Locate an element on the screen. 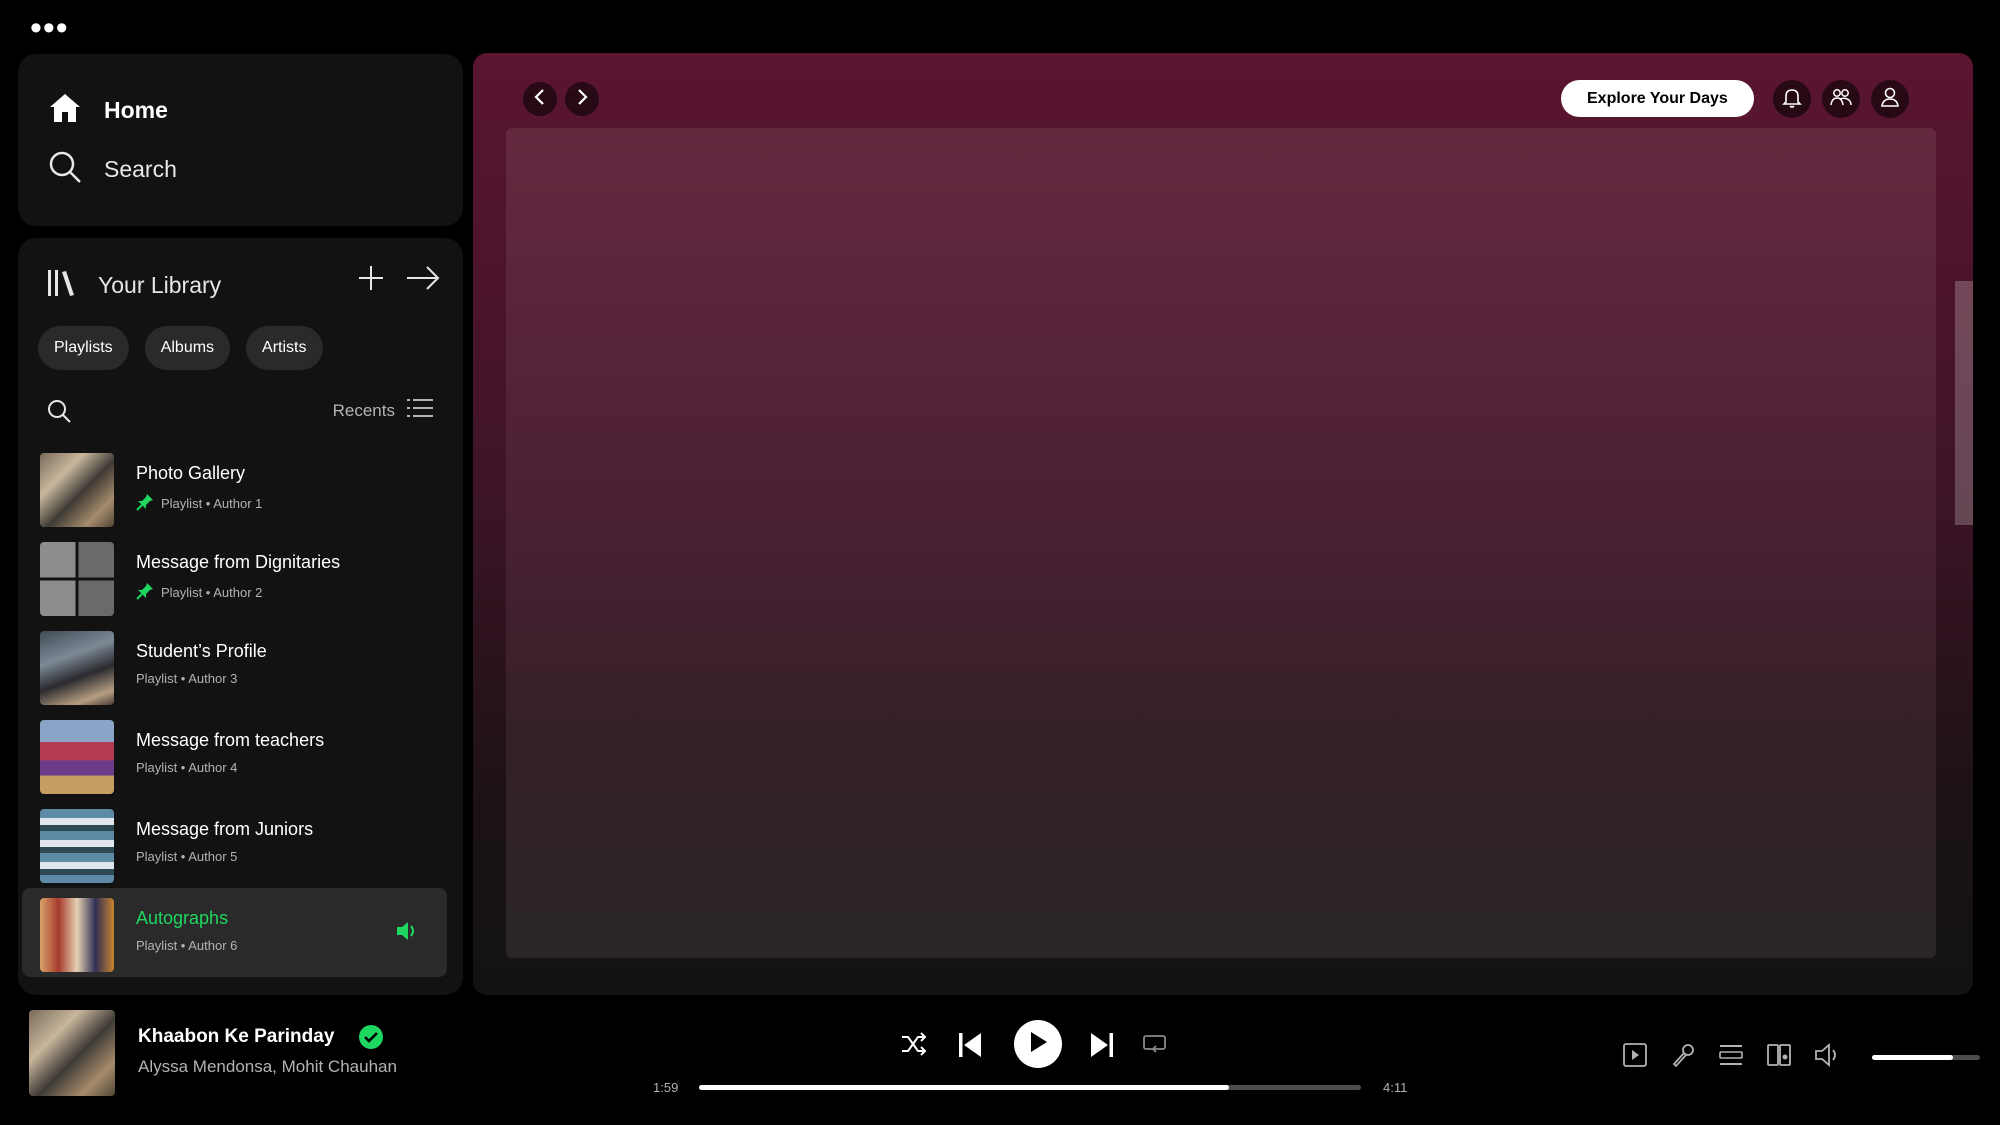 The height and width of the screenshot is (1125, 2000). explore-your-days-button: Explore Your Days is located at coordinates (1657, 98).